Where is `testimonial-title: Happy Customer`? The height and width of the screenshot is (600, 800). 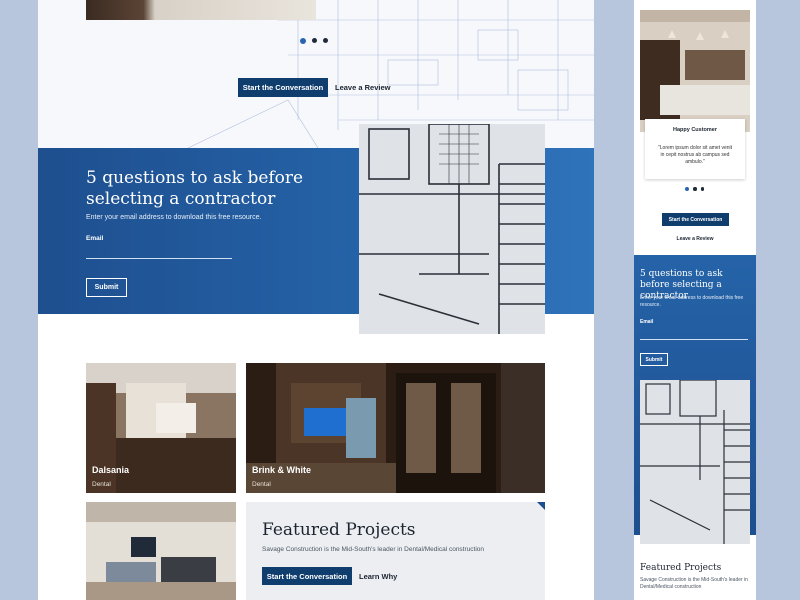
testimonial-title: Happy Customer is located at coordinates (694, 130).